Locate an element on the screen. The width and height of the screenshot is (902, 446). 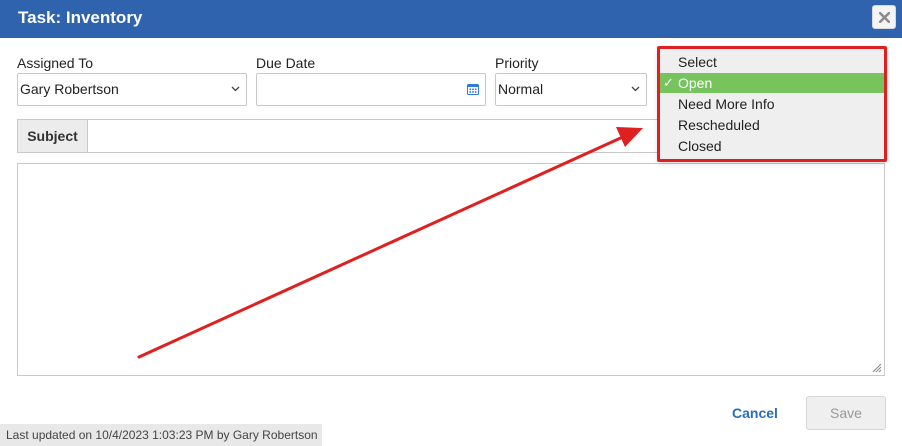
status-option-closed: Closed is located at coordinates (772, 146).